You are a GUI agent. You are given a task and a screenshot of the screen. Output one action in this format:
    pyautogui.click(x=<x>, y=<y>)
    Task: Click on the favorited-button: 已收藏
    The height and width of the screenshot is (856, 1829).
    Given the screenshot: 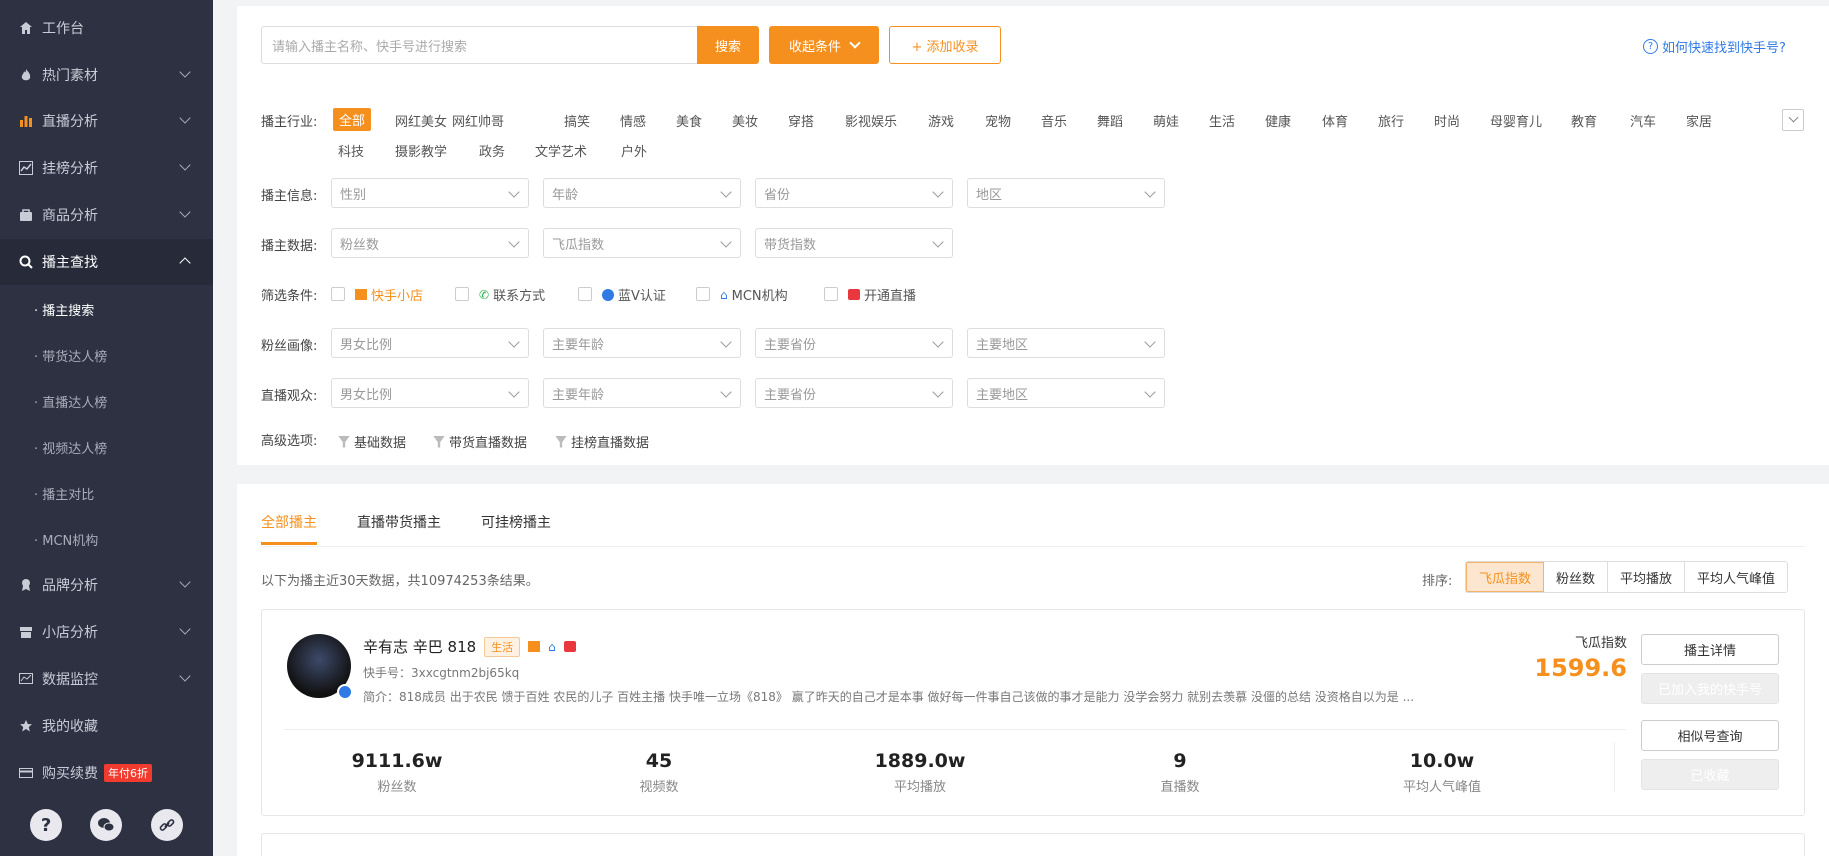 What is the action you would take?
    pyautogui.click(x=1710, y=774)
    